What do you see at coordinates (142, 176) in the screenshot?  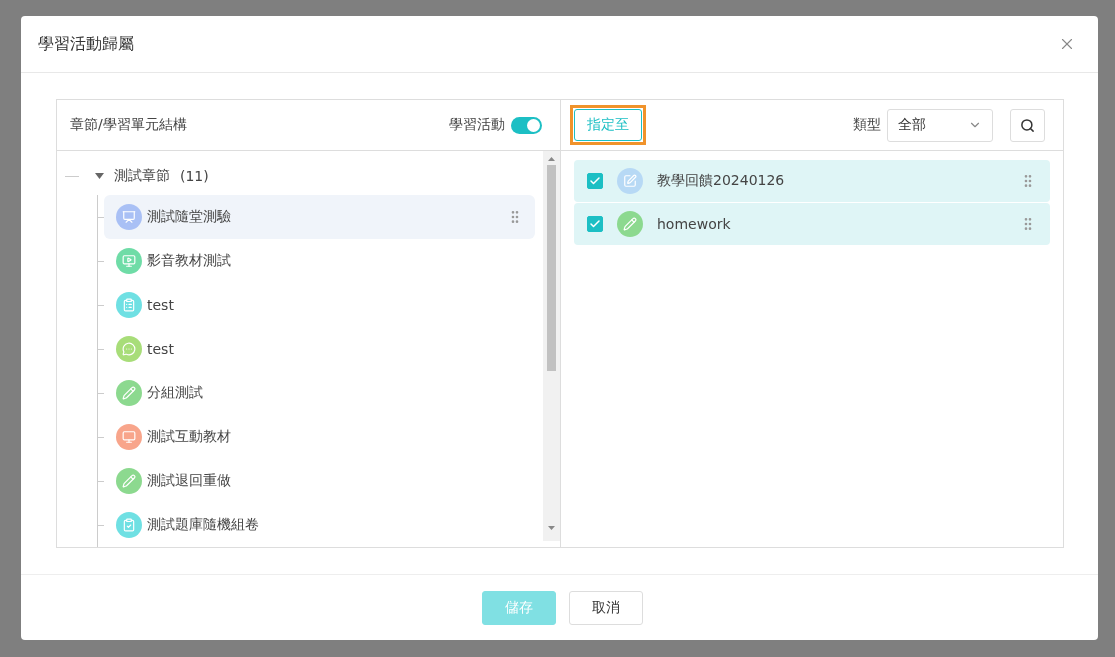 I see `chapter-label: 測試章節` at bounding box center [142, 176].